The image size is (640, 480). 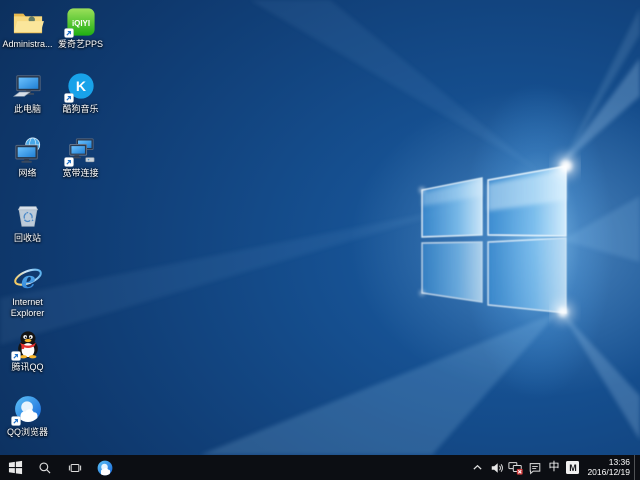 I want to click on desktop-icon-label: 此电脑, so click(x=27, y=108).